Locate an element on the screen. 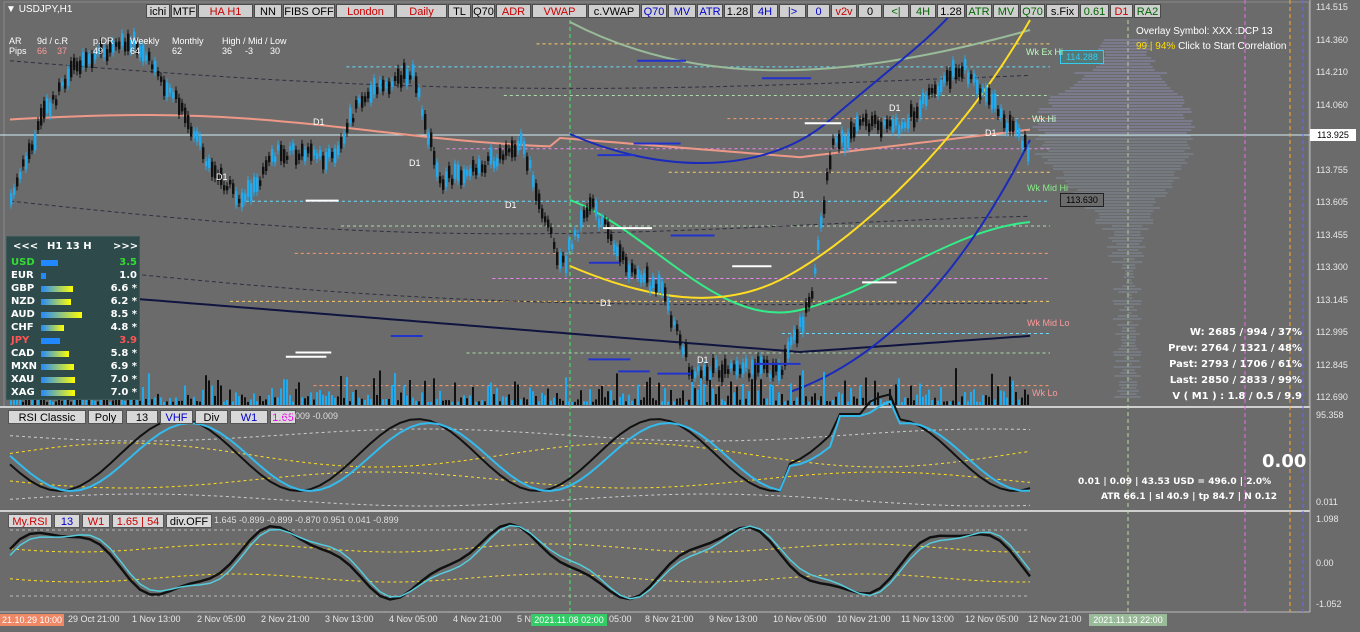 This screenshot has width=1360, height=632. toolbar-button-21: <| is located at coordinates (896, 11).